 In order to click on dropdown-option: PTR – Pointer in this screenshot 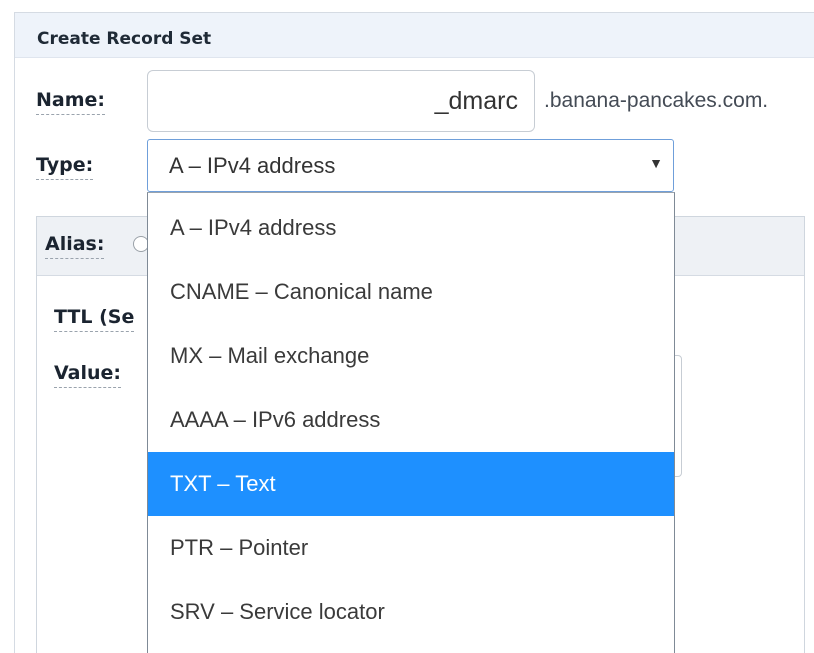, I will do `click(411, 548)`.